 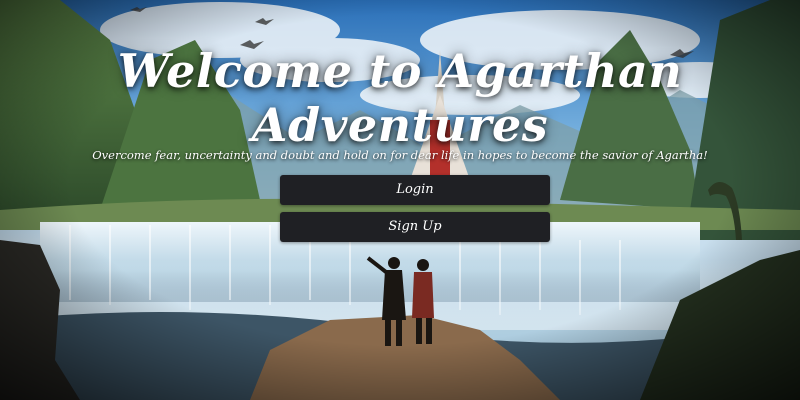 I want to click on signup-button: Sign Up, so click(x=415, y=227).